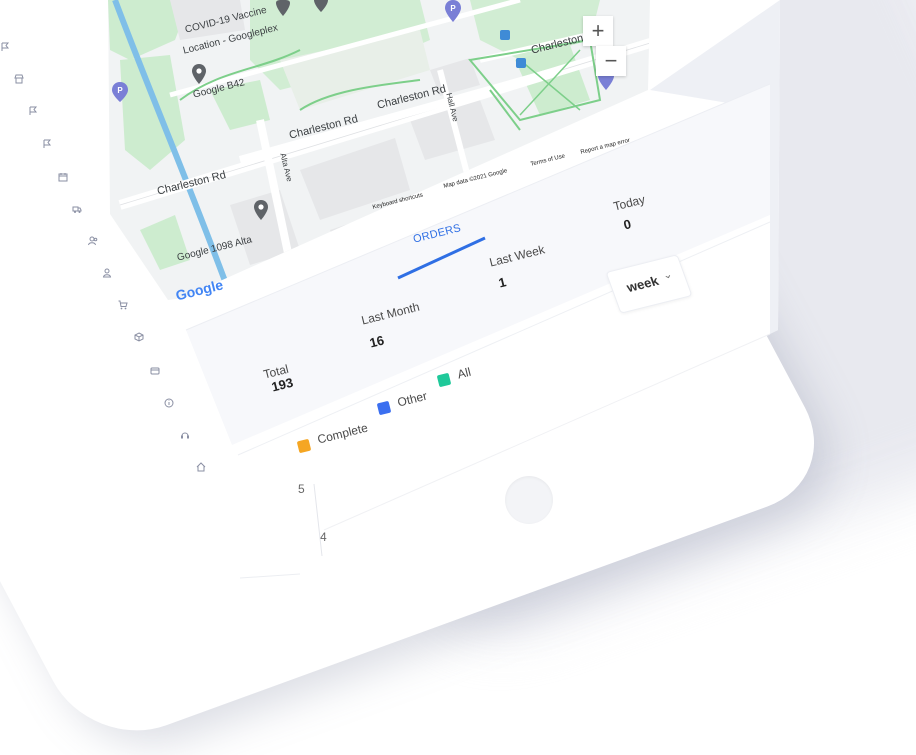 This screenshot has width=916, height=755. Describe the element at coordinates (63, 177) in the screenshot. I see `sidebar-calendar-icon` at that location.